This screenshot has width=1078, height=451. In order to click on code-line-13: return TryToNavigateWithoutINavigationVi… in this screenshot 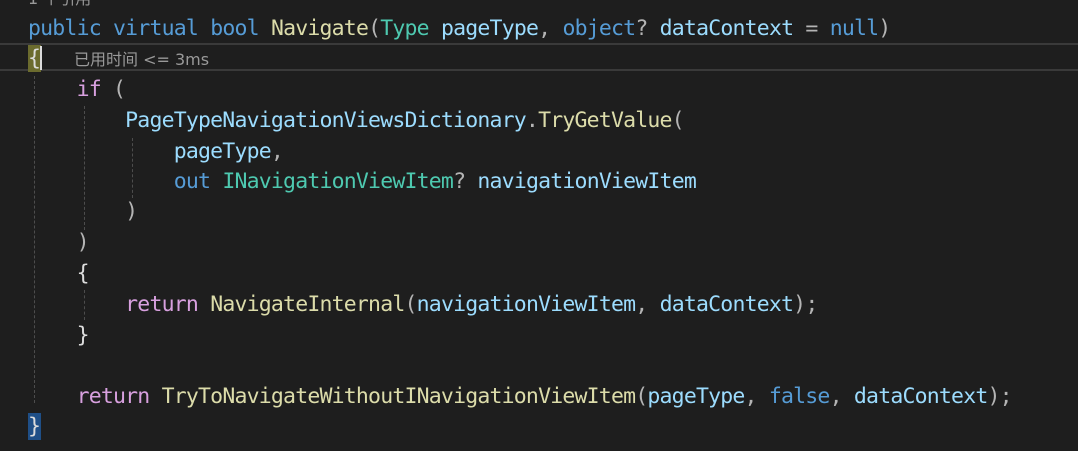, I will do `click(520, 396)`.